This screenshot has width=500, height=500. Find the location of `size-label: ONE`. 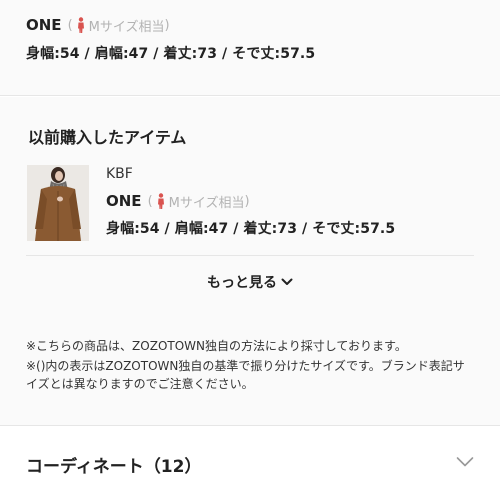

size-label: ONE is located at coordinates (44, 25).